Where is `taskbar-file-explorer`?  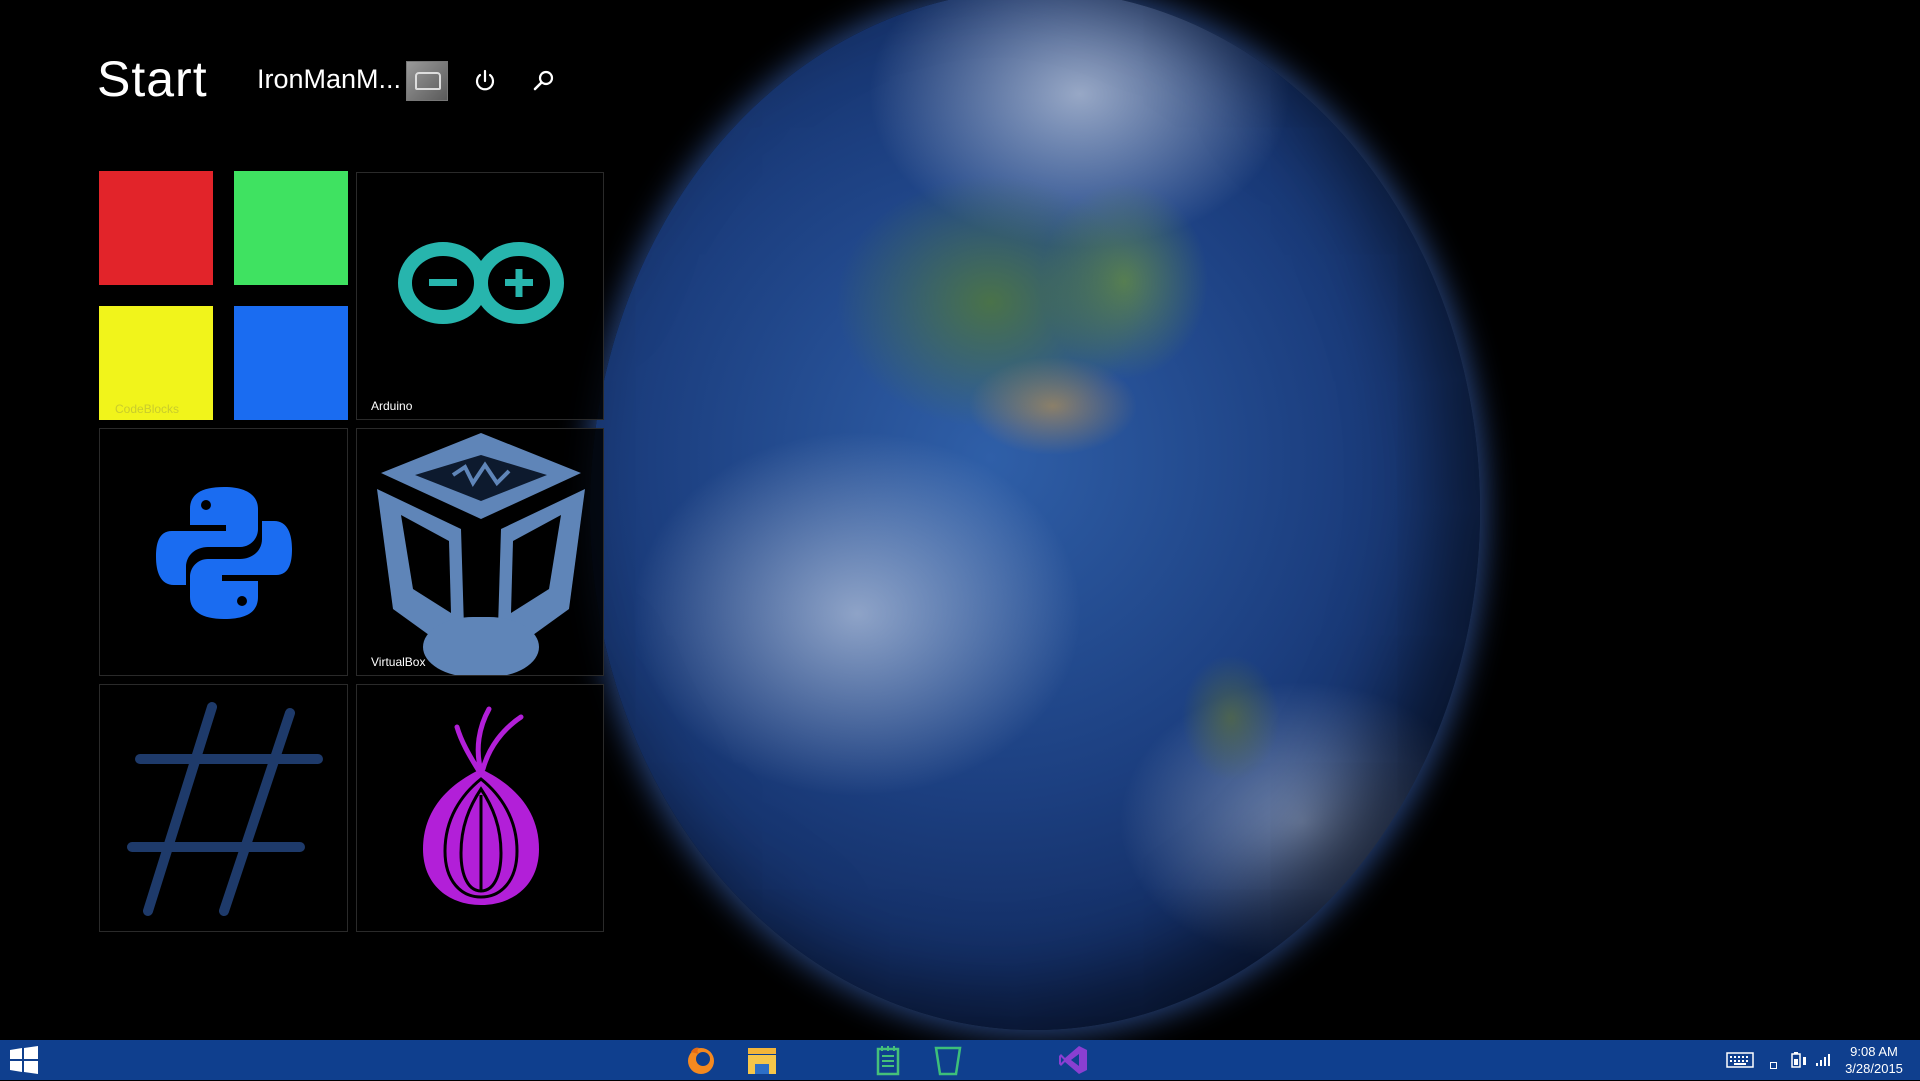
taskbar-file-explorer is located at coordinates (762, 1060).